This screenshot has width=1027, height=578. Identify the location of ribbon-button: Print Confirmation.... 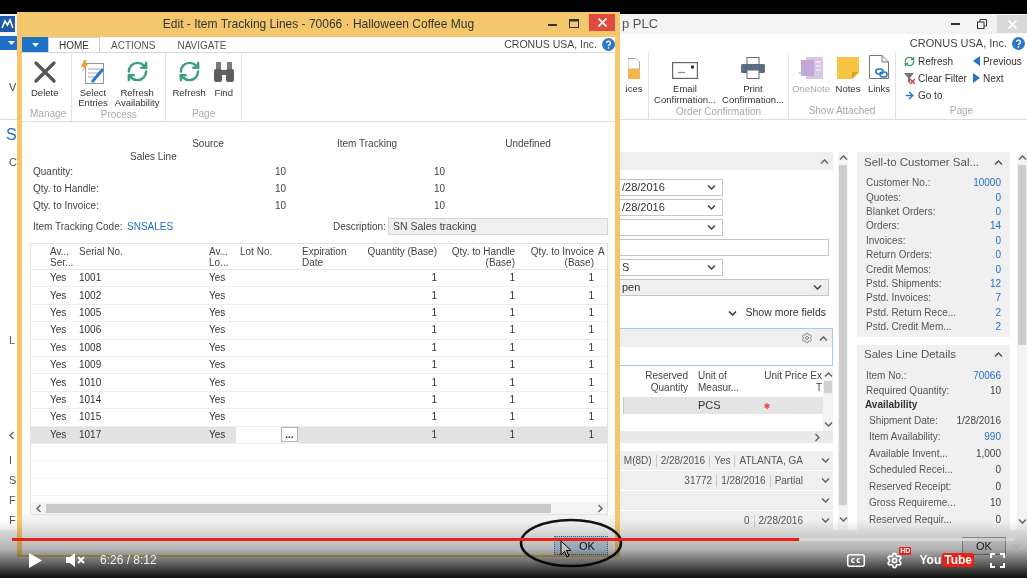
(753, 80).